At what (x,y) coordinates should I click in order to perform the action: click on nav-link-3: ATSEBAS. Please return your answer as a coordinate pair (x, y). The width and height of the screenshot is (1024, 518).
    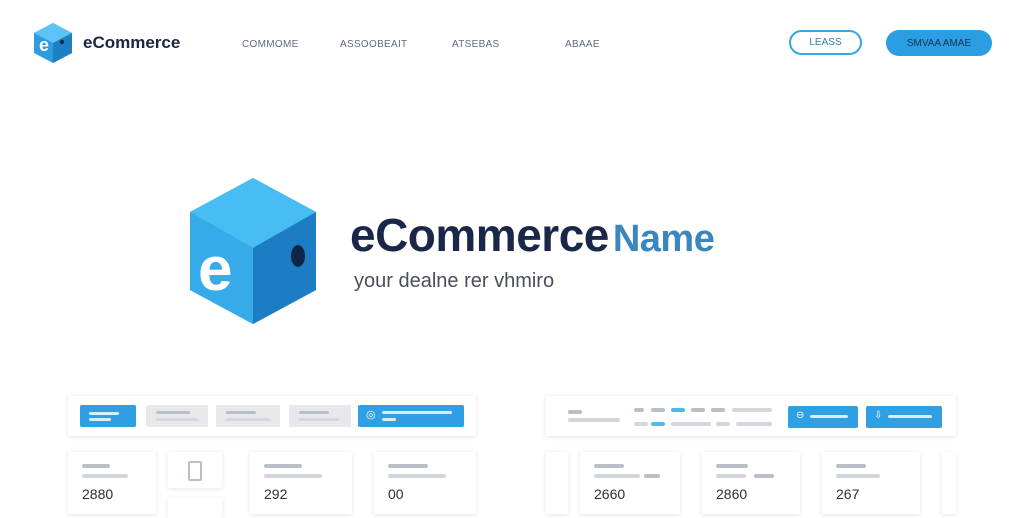
    Looking at the image, I should click on (476, 44).